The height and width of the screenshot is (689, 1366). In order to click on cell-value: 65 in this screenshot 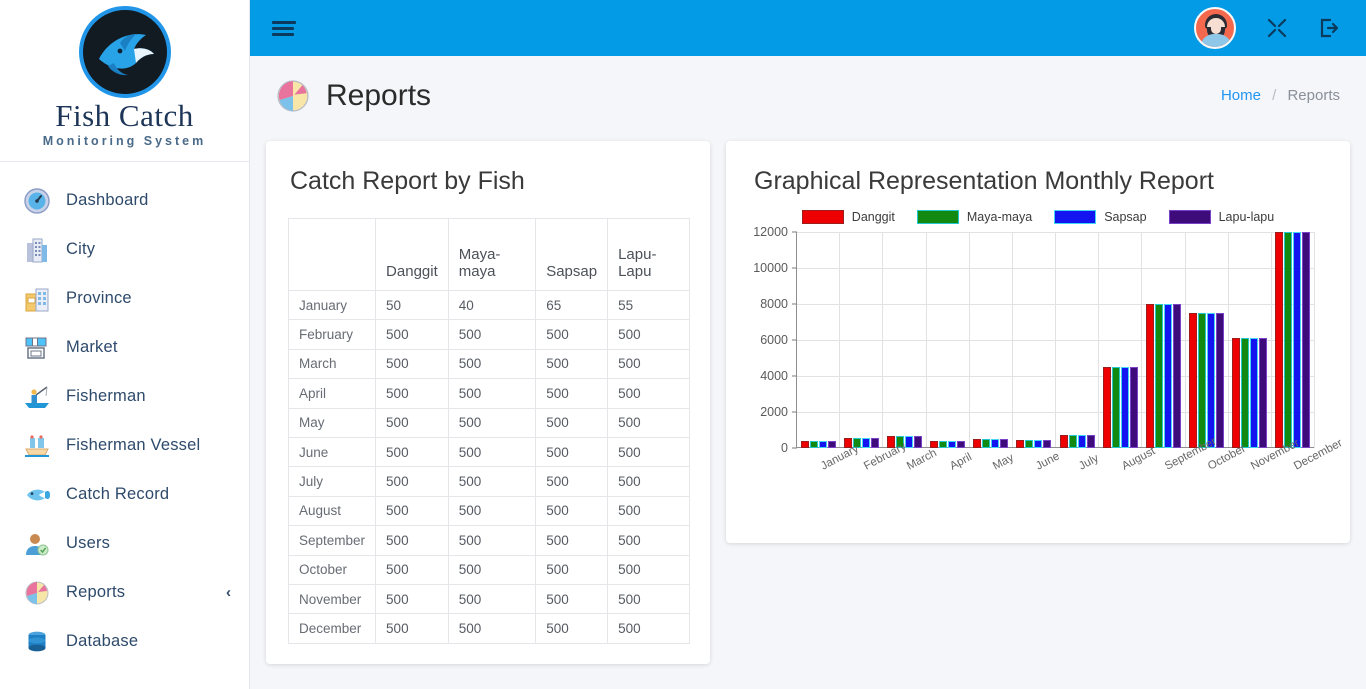, I will do `click(572, 305)`.